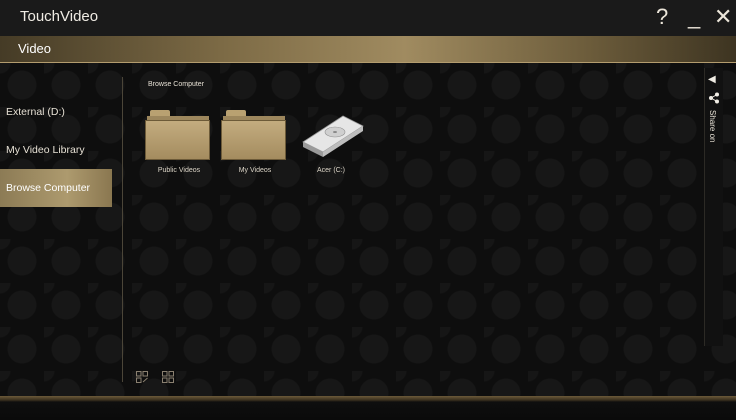  I want to click on section-label: Video, so click(35, 48).